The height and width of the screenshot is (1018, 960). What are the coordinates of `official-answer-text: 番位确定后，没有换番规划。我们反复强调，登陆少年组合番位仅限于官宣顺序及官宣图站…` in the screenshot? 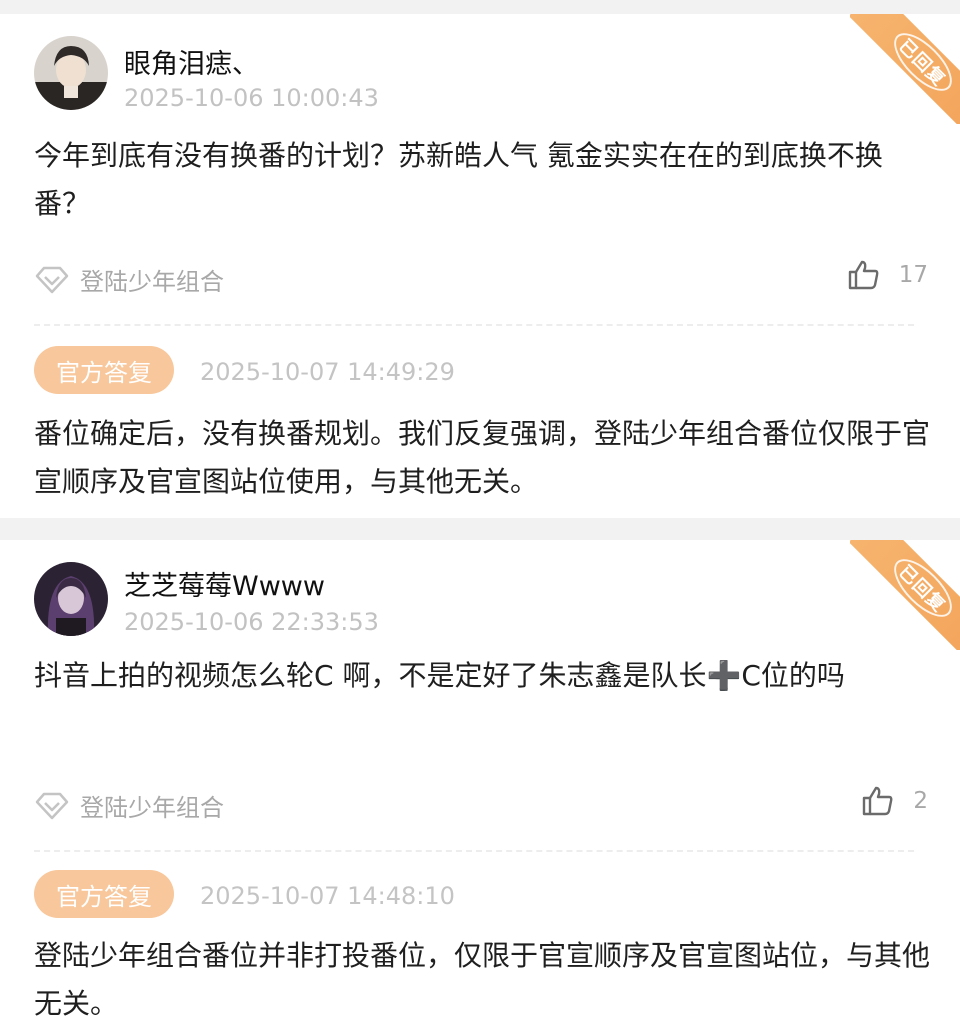 It's located at (482, 457).